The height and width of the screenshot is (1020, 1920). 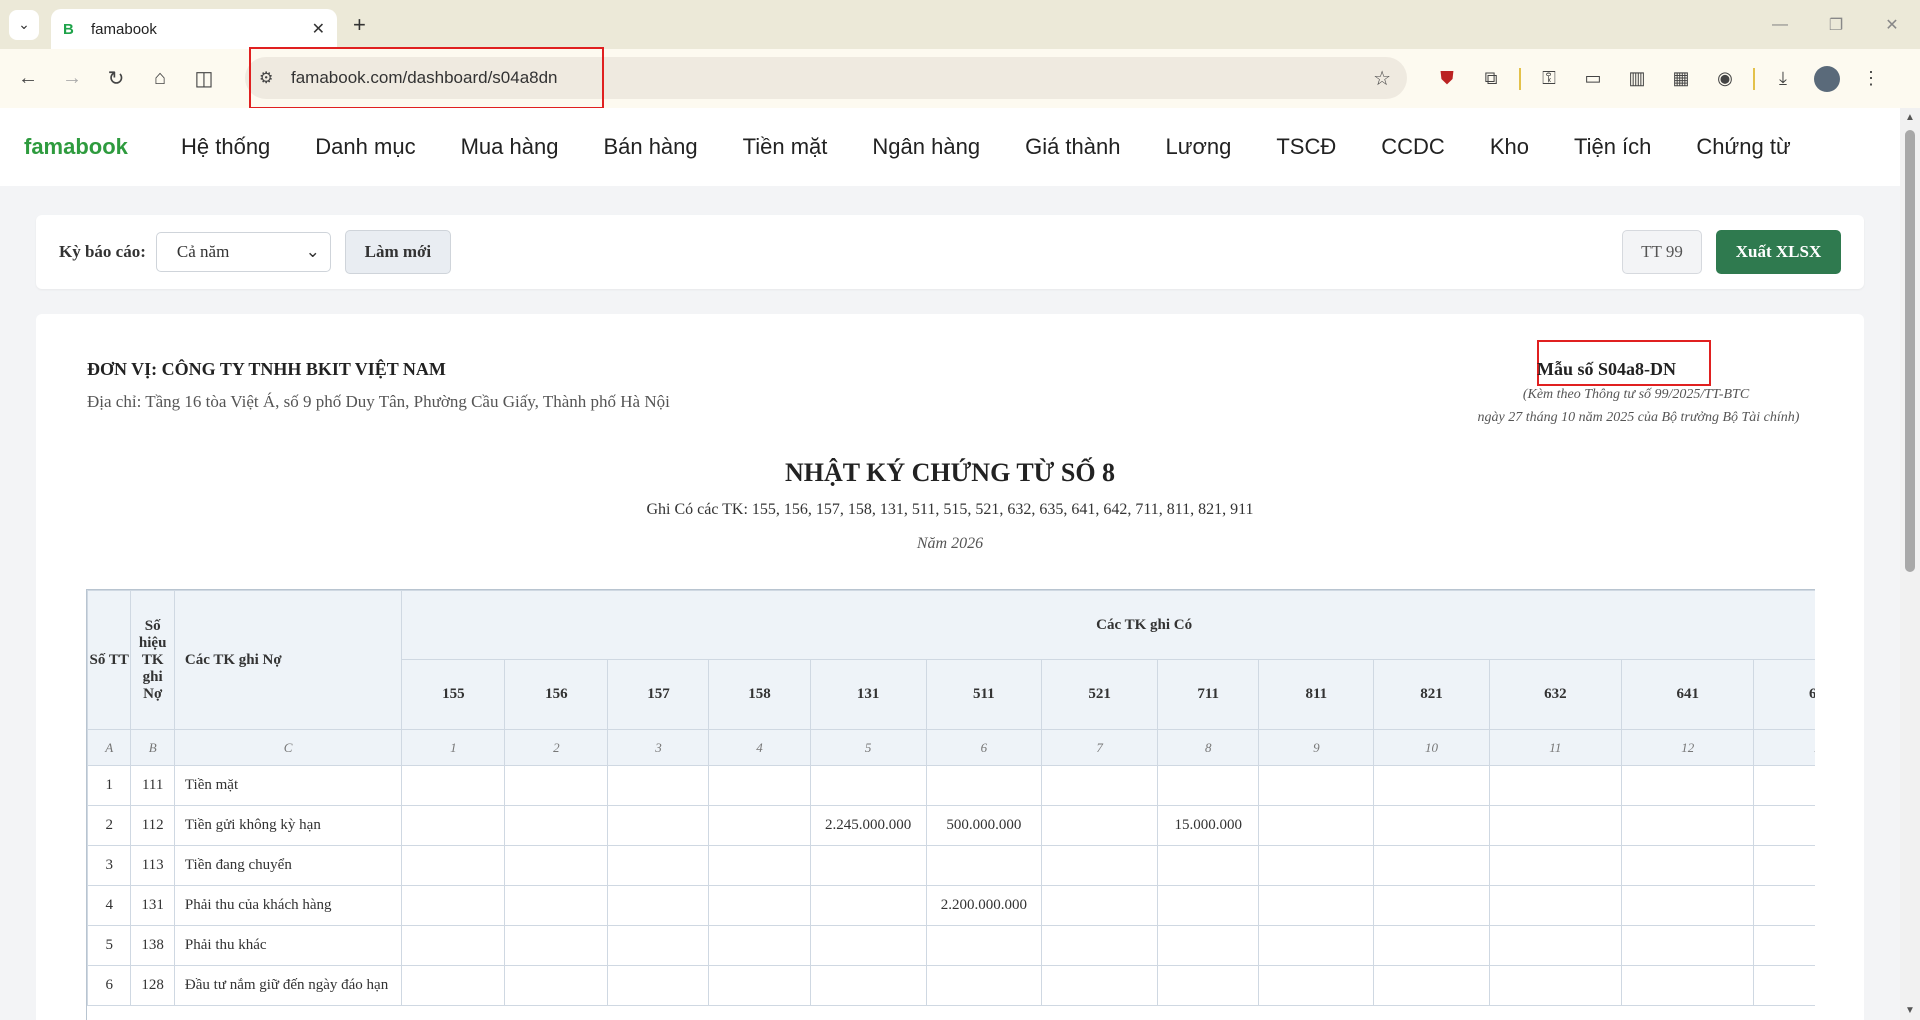 What do you see at coordinates (72, 78) in the screenshot?
I see `forward-icon: →` at bounding box center [72, 78].